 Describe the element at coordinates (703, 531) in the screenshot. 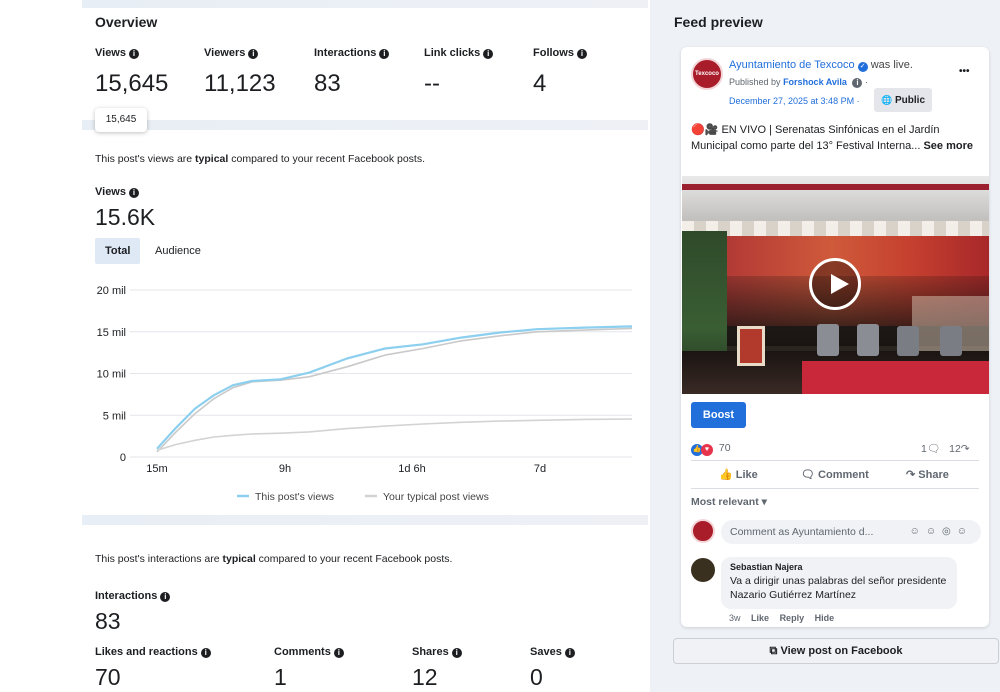

I see `commenter-avatar` at that location.